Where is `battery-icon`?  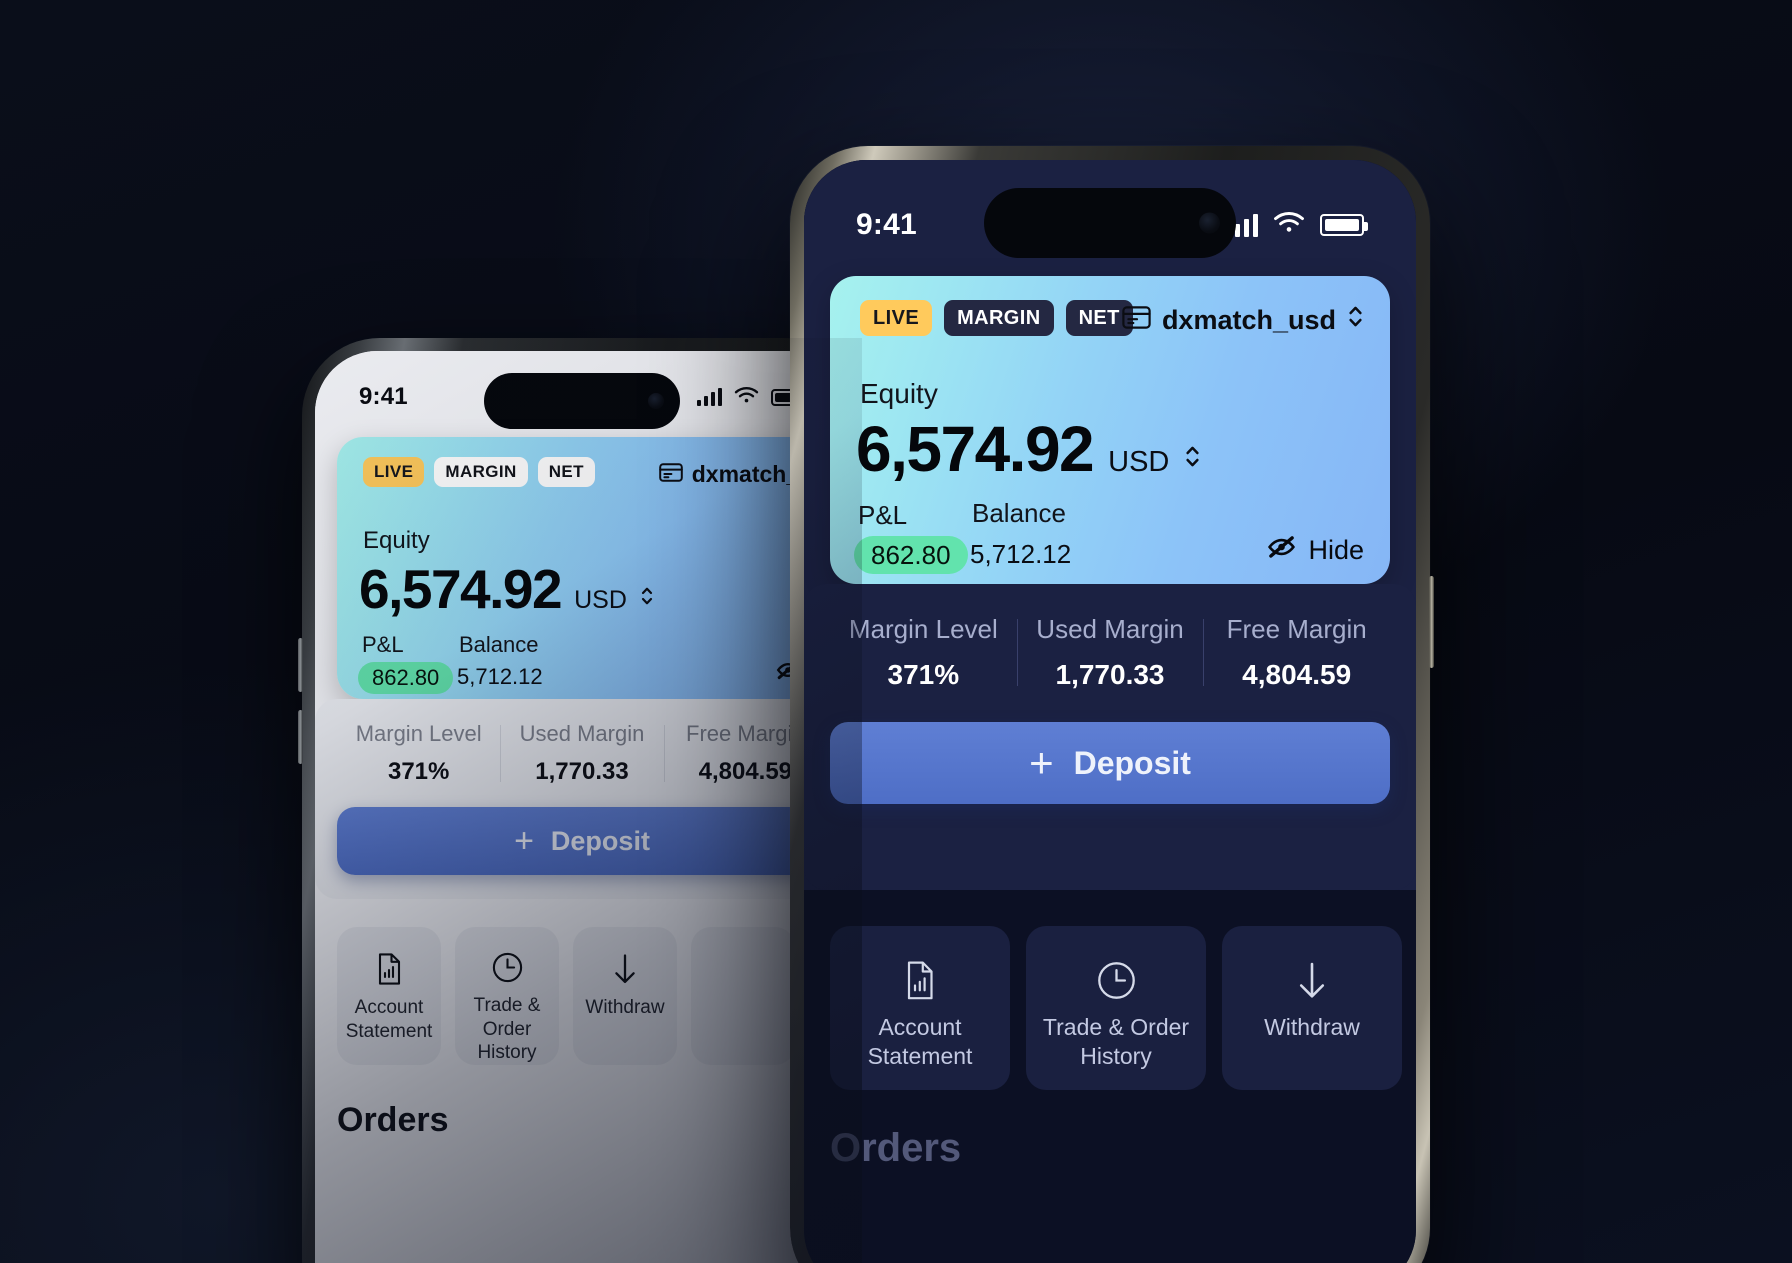
battery-icon is located at coordinates (1344, 225).